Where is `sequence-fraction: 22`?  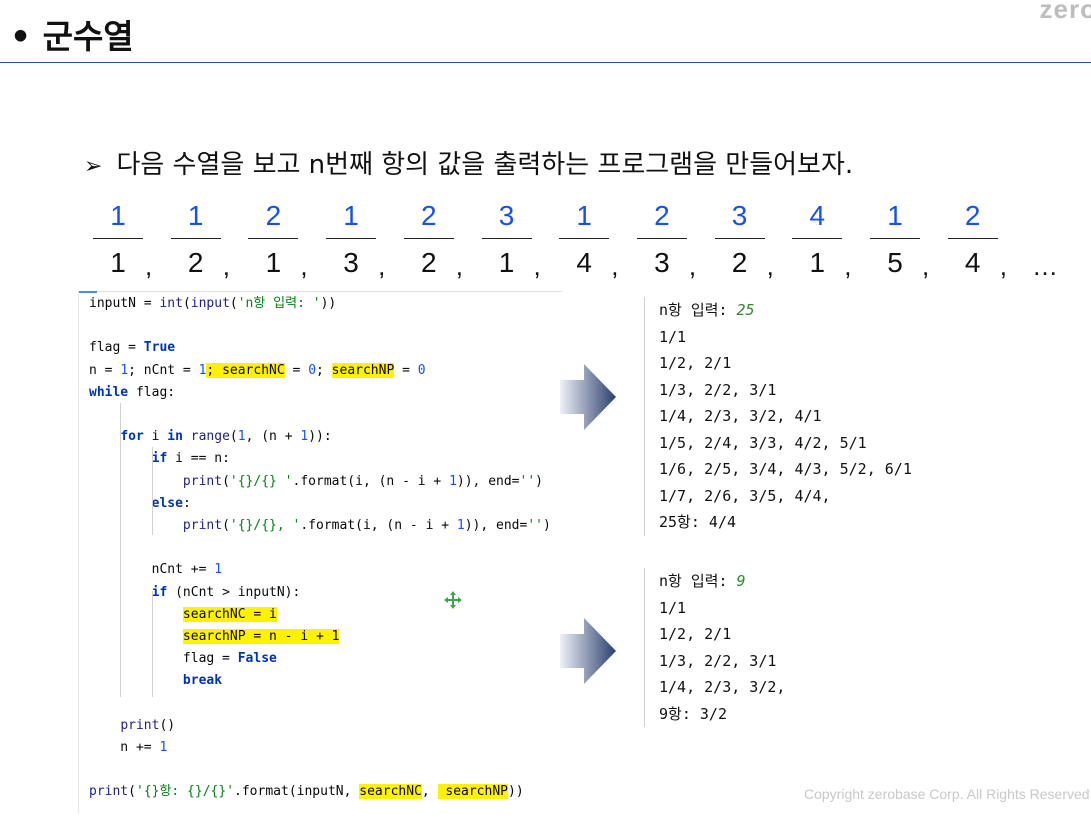
sequence-fraction: 22 is located at coordinates (428, 239).